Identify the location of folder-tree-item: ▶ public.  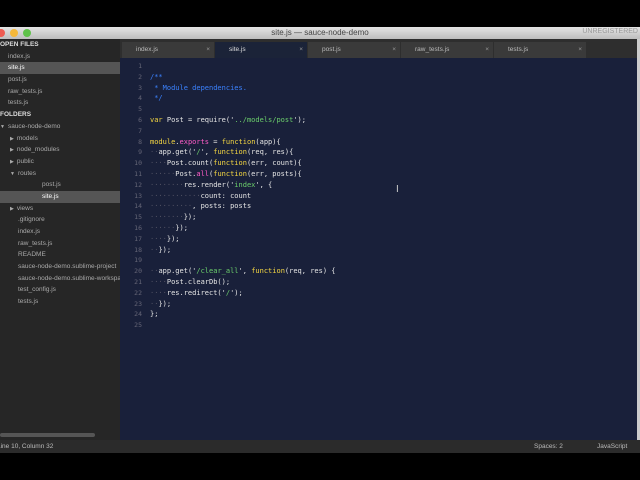
(60, 162).